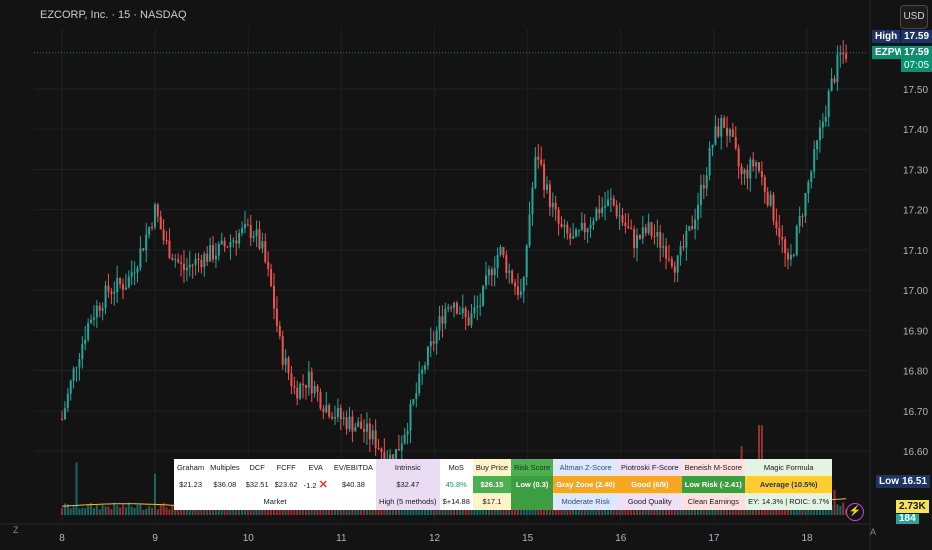 This screenshot has height=550, width=932. Describe the element at coordinates (855, 512) in the screenshot. I see `lightning-icon: ⚡` at that location.